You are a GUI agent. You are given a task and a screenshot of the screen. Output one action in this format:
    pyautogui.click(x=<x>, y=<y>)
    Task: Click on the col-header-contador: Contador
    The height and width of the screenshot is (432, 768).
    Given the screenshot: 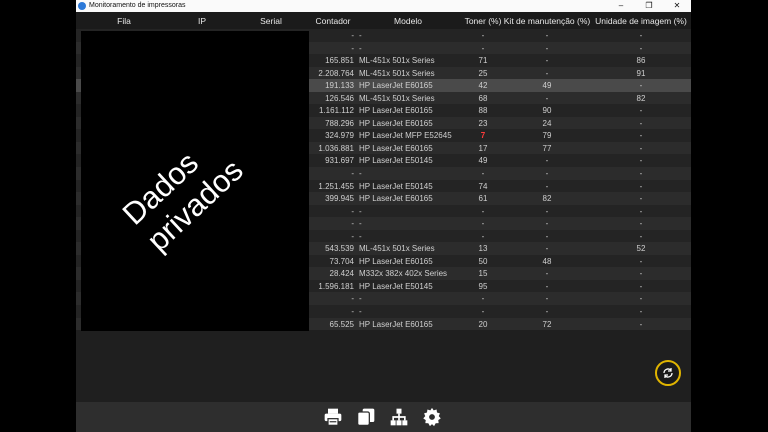 What is the action you would take?
    pyautogui.click(x=333, y=21)
    